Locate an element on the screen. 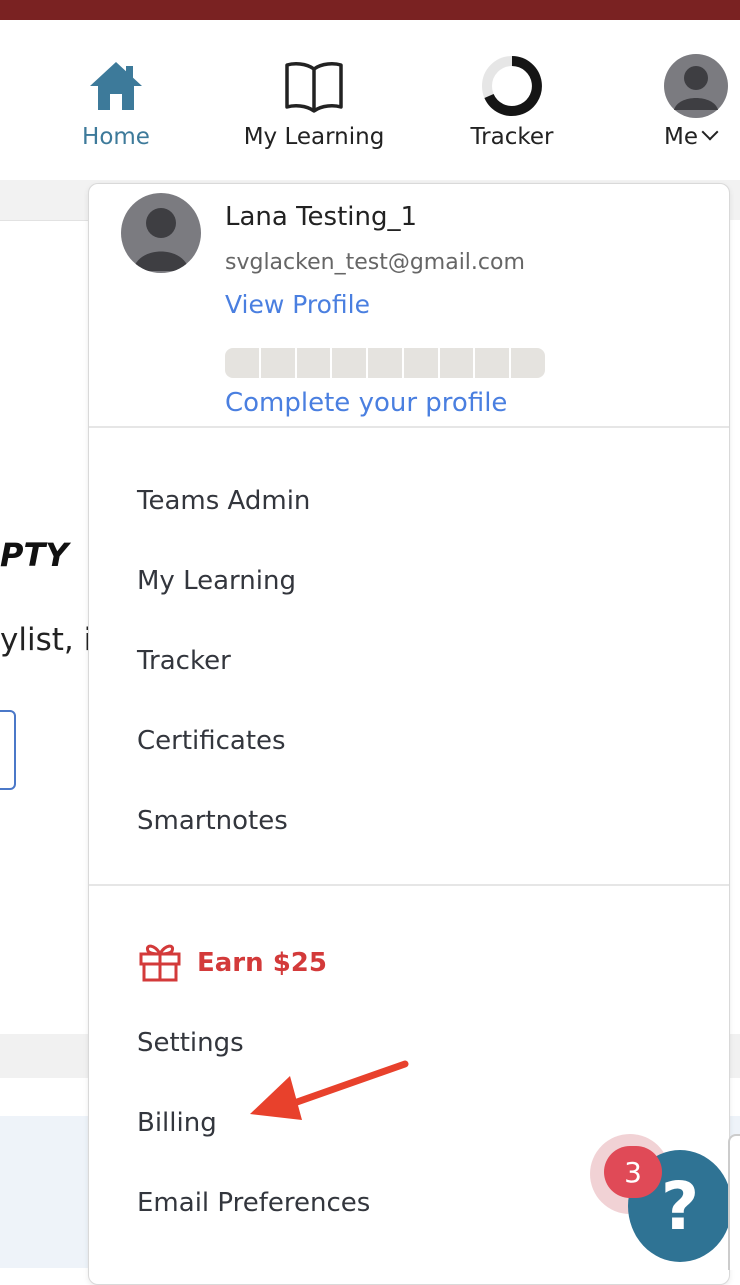 Image resolution: width=740 pixels, height=1285 pixels. nav-my-learning: My Learning is located at coordinates (314, 103).